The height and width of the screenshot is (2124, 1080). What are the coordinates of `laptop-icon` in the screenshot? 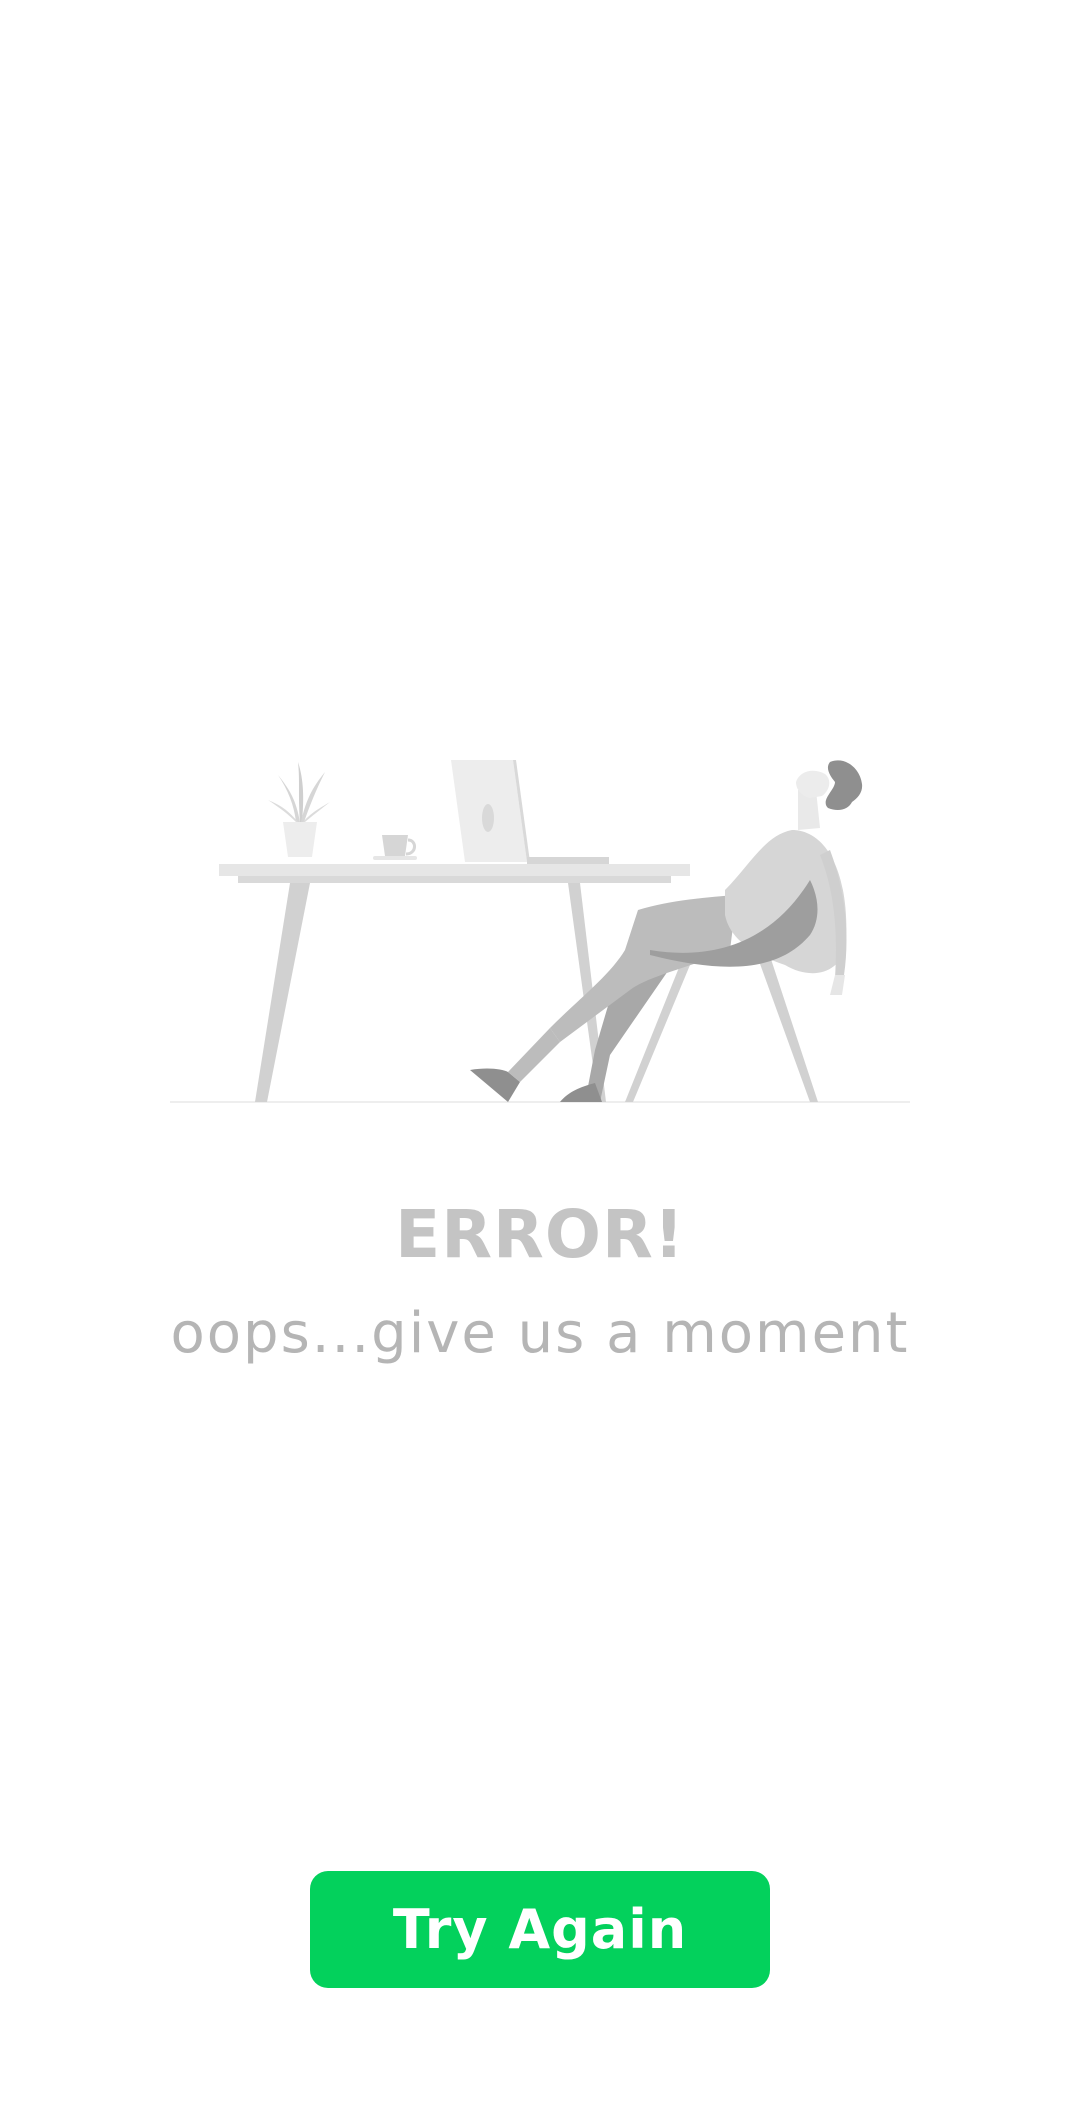 It's located at (530, 812).